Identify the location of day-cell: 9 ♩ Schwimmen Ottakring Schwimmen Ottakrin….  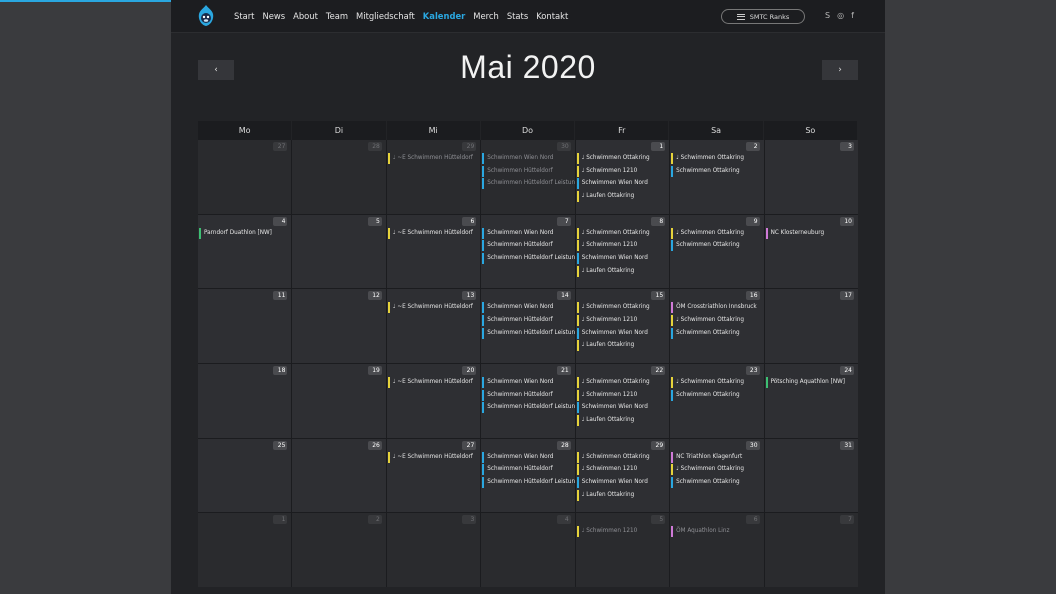
(717, 251).